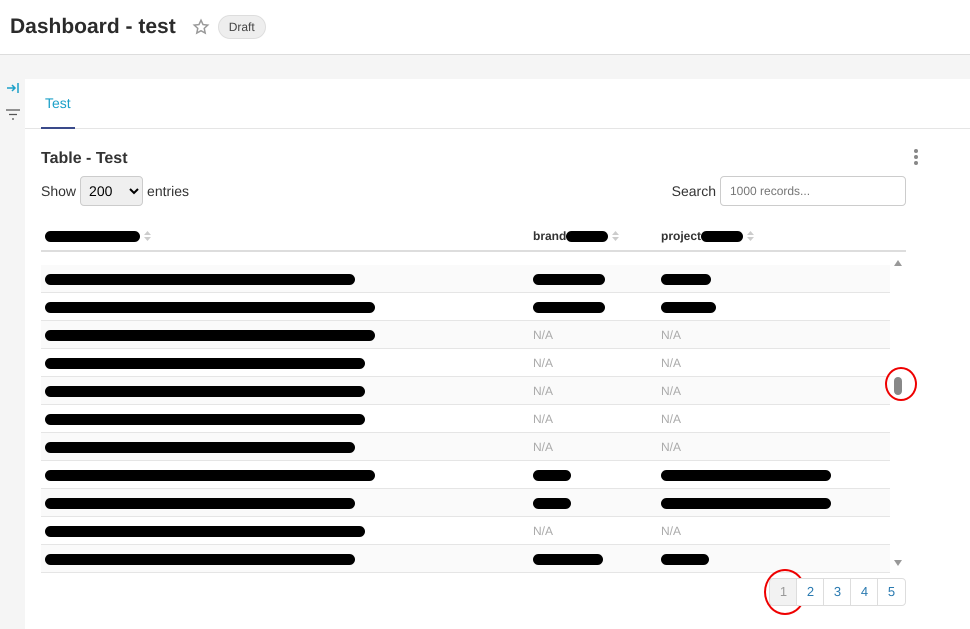  I want to click on filter-icon, so click(13, 114).